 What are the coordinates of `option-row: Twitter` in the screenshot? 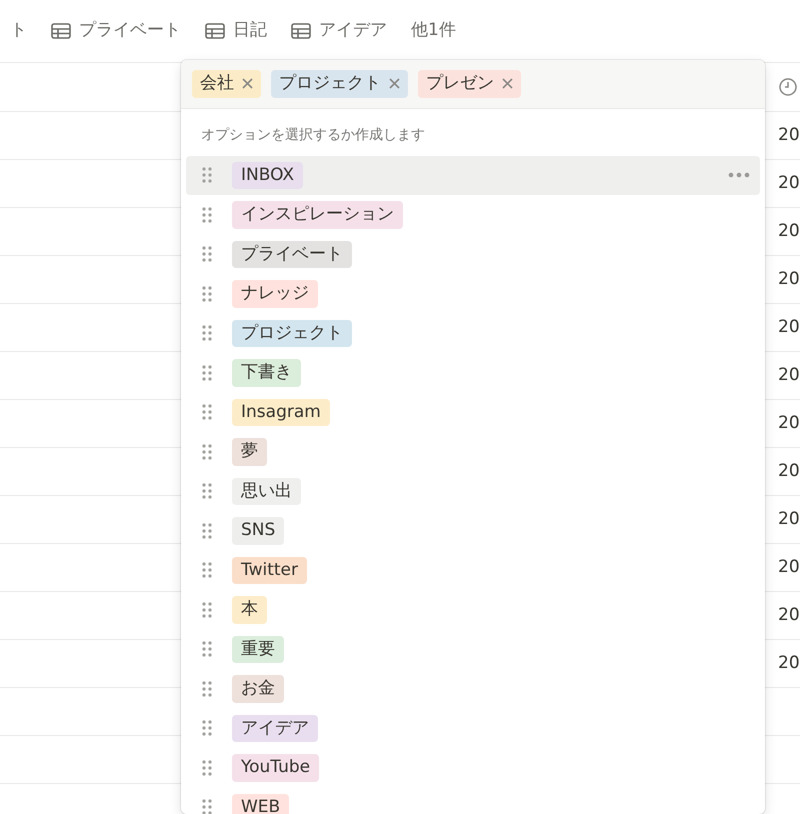 It's located at (473, 570).